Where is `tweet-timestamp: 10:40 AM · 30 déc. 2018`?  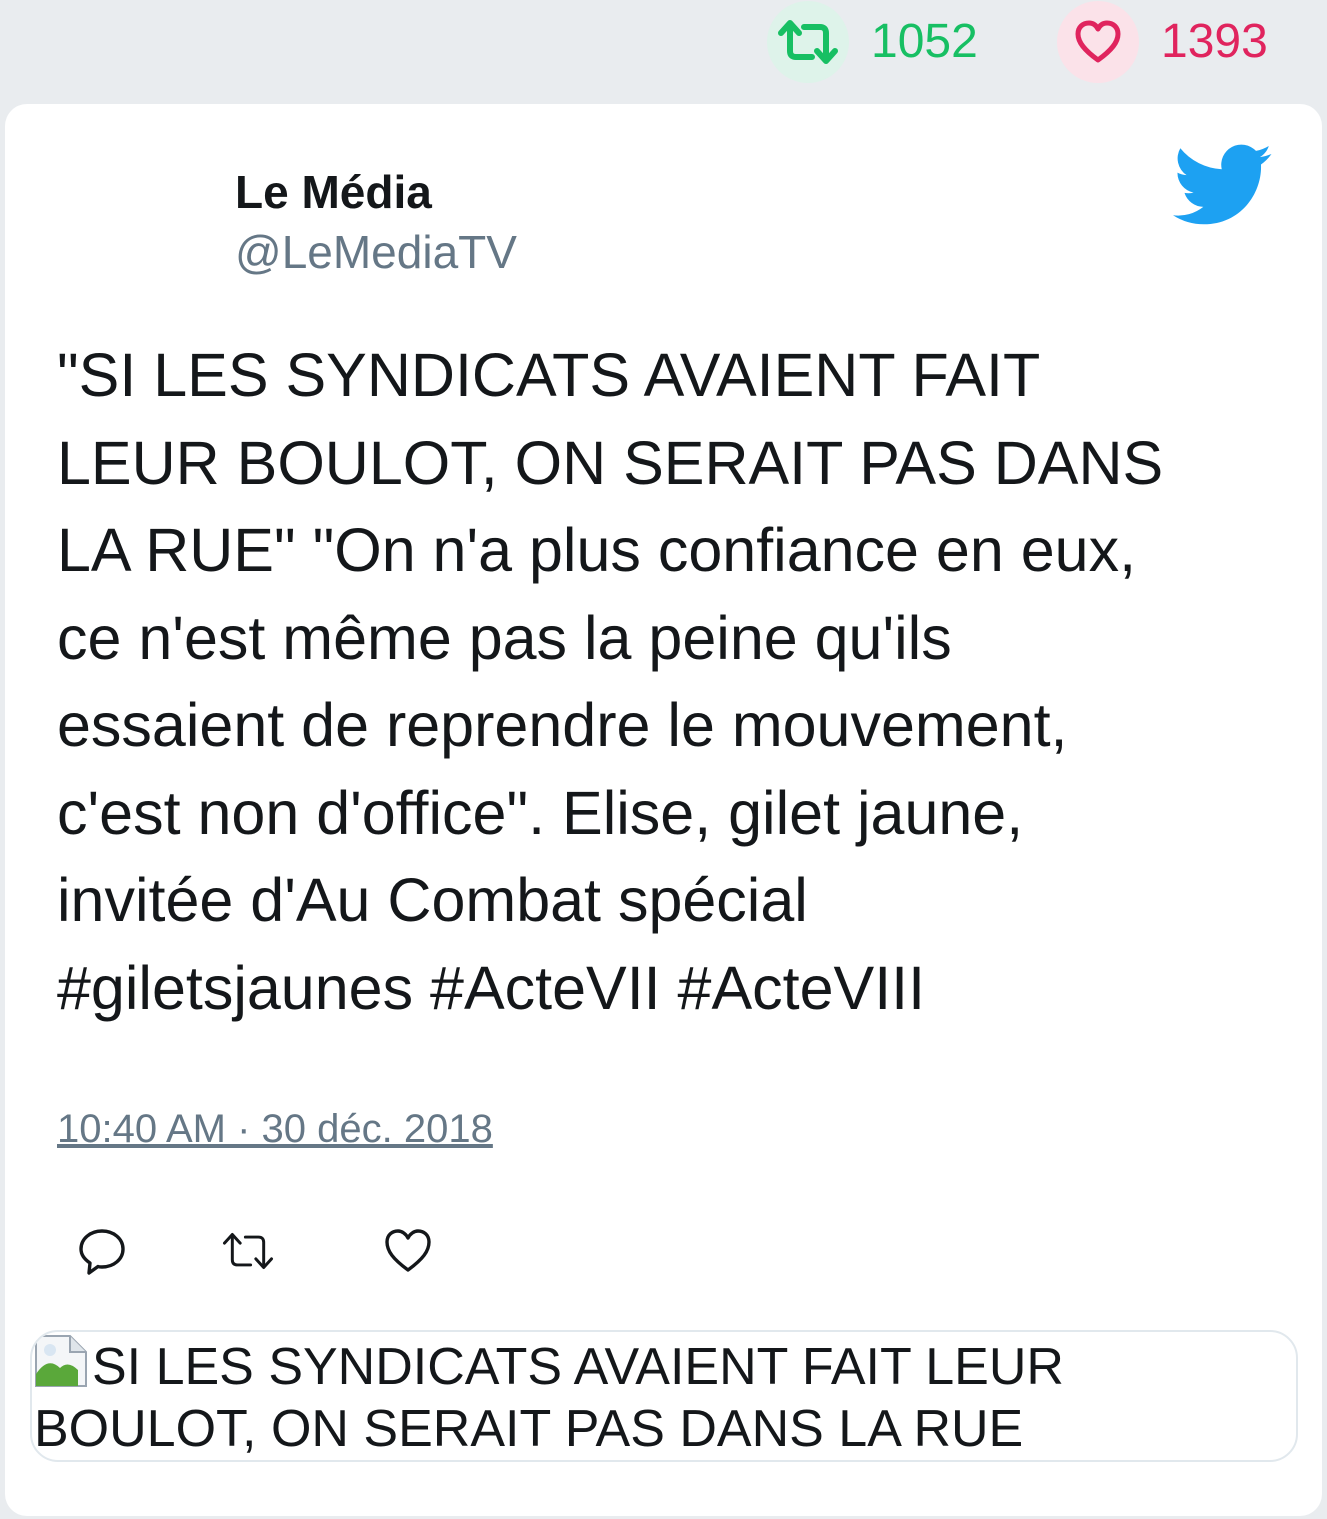 tweet-timestamp: 10:40 AM · 30 déc. 2018 is located at coordinates (275, 1129).